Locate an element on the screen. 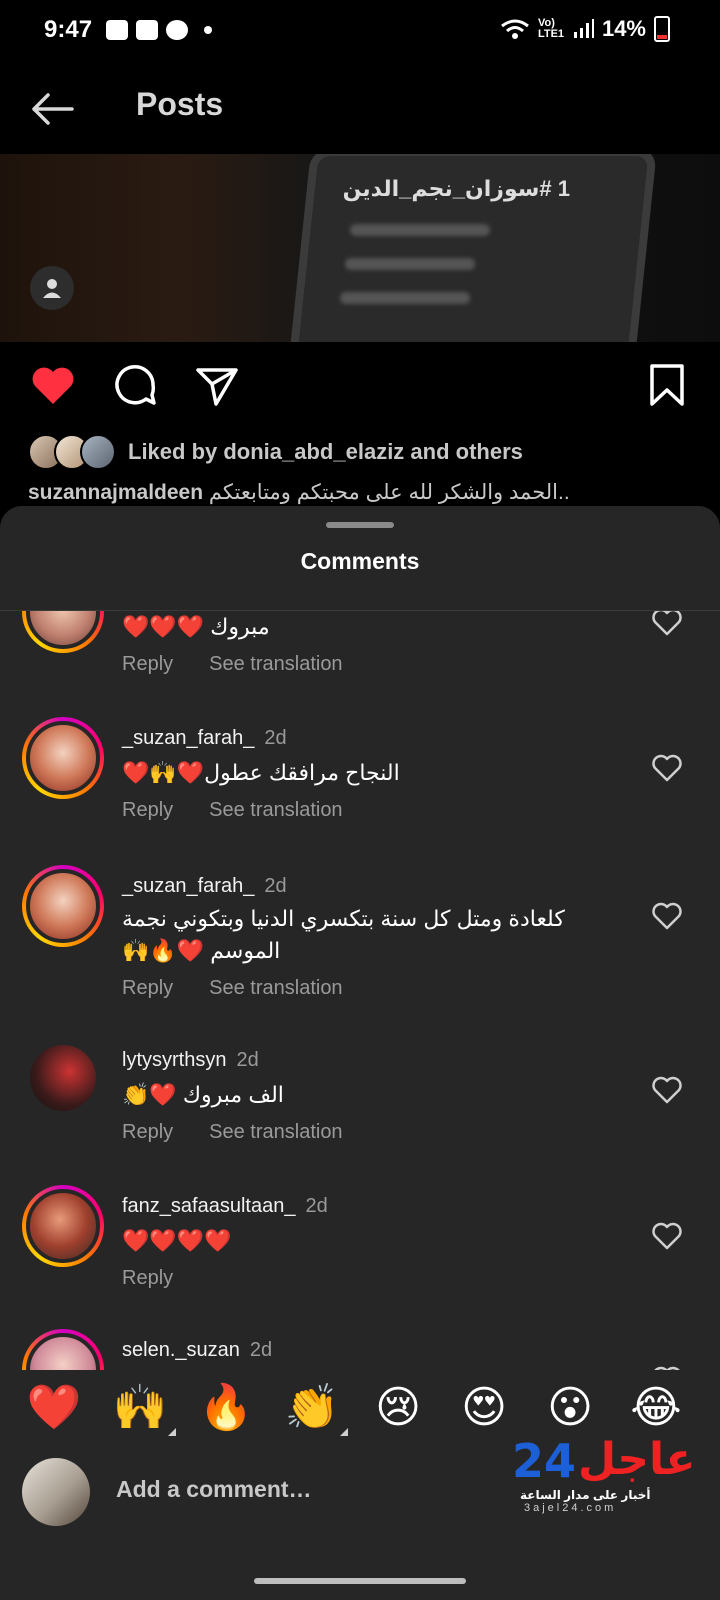 The height and width of the screenshot is (1600, 720). comment-text: النجاح مرافقك عطول❤️🙌❤️ is located at coordinates (261, 772).